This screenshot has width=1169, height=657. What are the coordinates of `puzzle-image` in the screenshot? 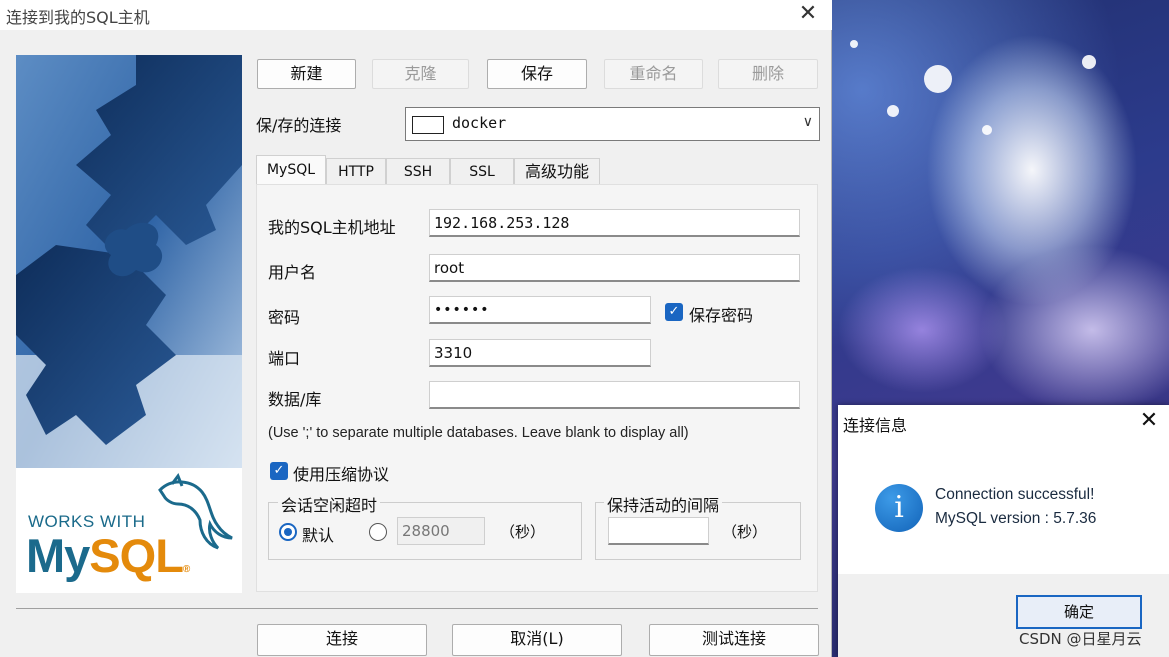 It's located at (129, 261).